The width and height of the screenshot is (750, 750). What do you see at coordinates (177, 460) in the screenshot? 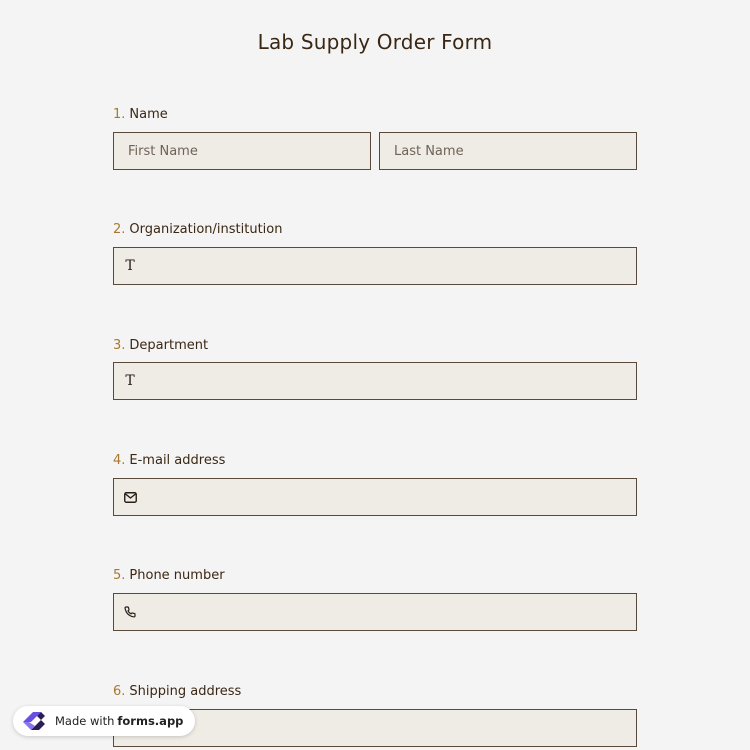
I see `question-label: E-mail address` at bounding box center [177, 460].